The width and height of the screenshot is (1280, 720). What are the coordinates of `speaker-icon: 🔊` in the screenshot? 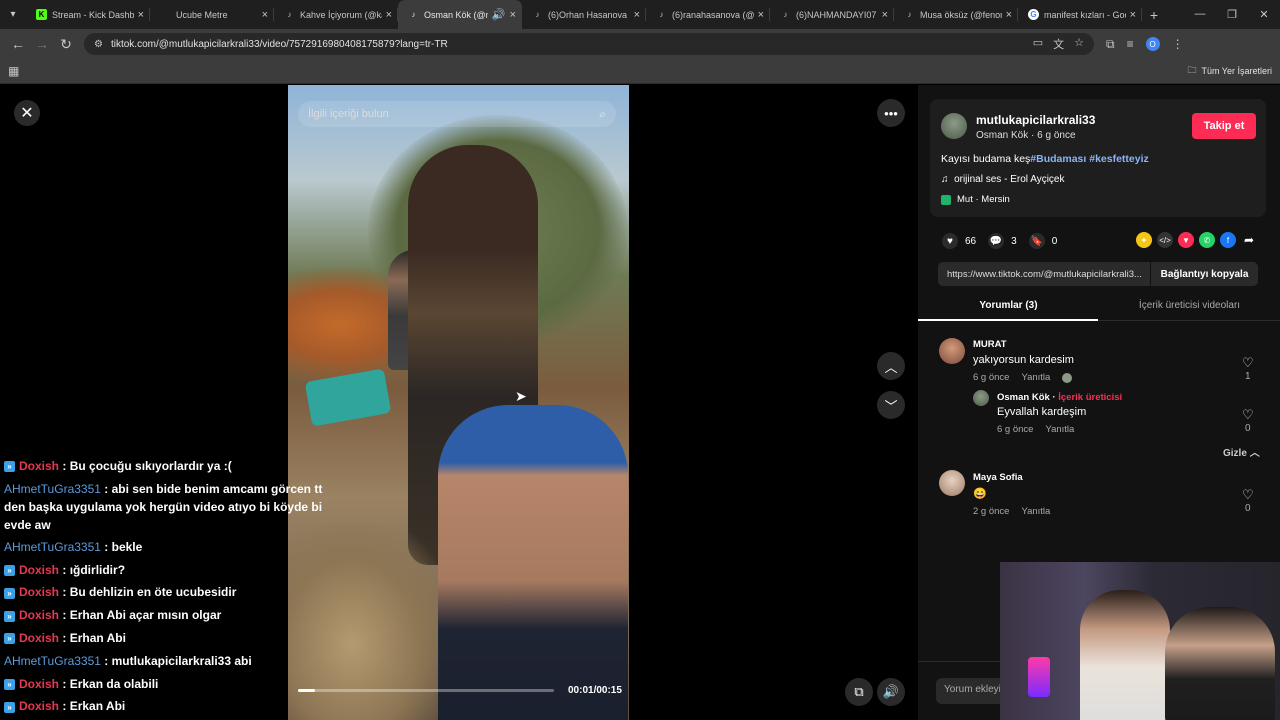 It's located at (499, 14).